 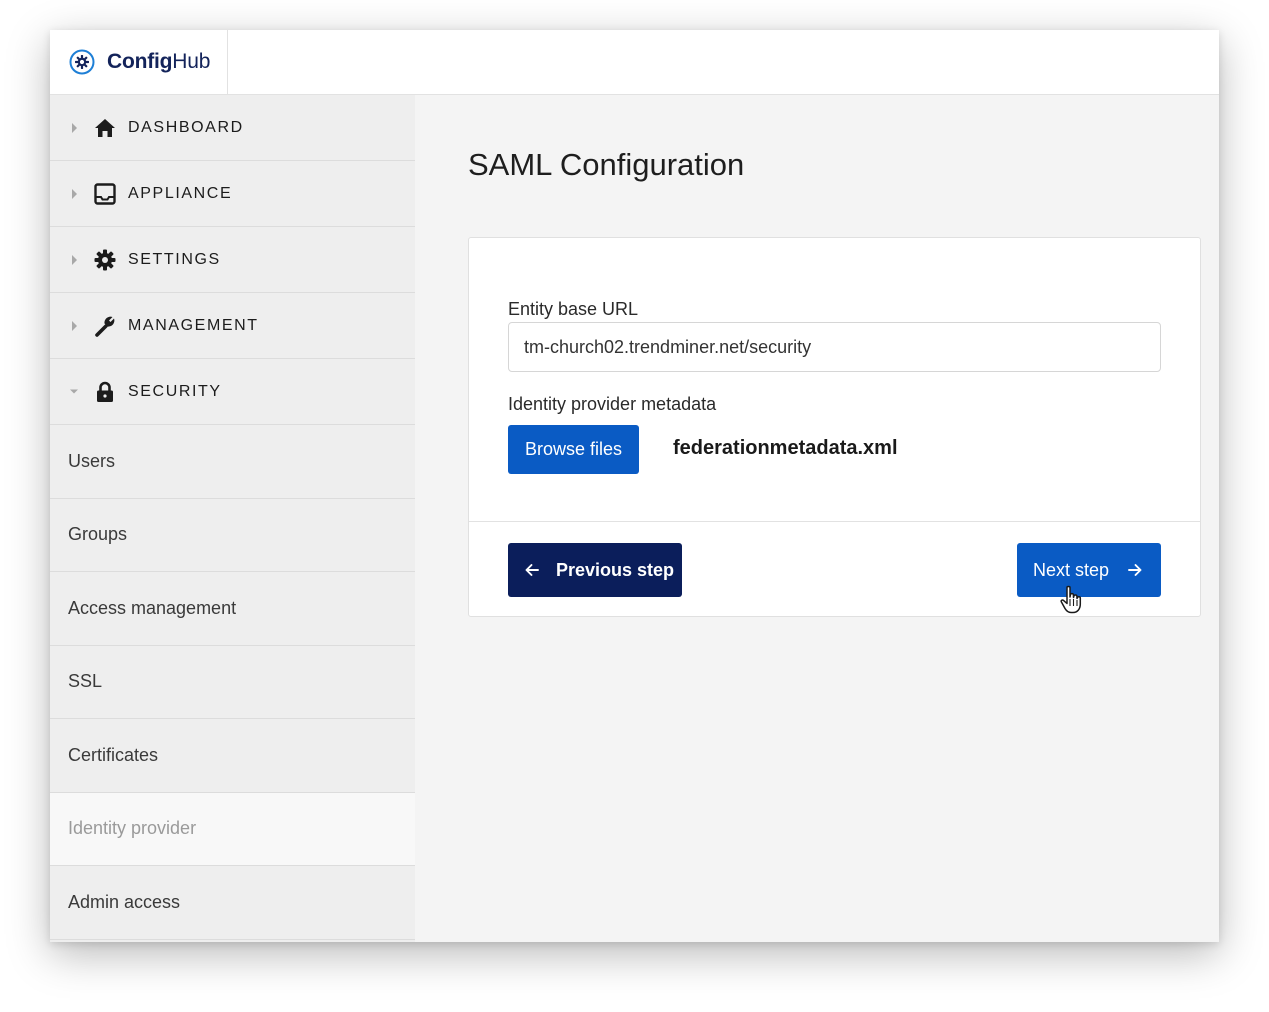 What do you see at coordinates (232, 260) in the screenshot?
I see `sidebar-section-settings: SETTINGS` at bounding box center [232, 260].